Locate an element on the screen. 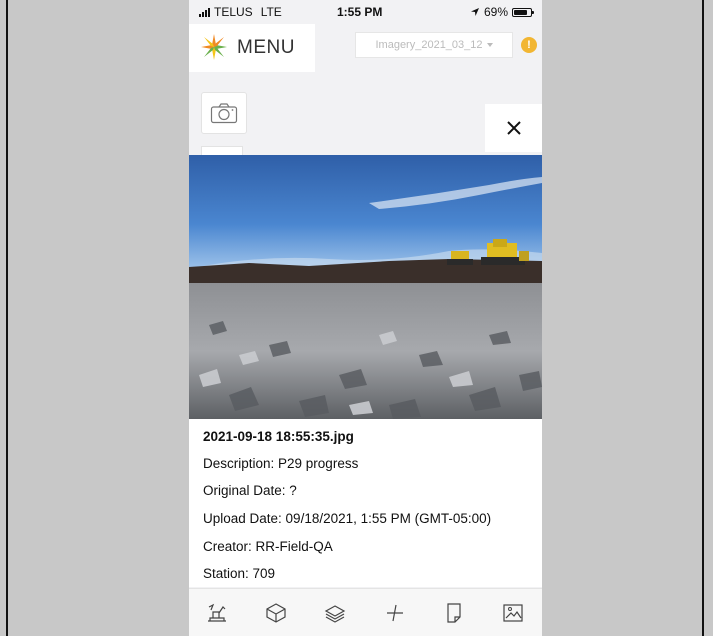  document-icon is located at coordinates (454, 613).